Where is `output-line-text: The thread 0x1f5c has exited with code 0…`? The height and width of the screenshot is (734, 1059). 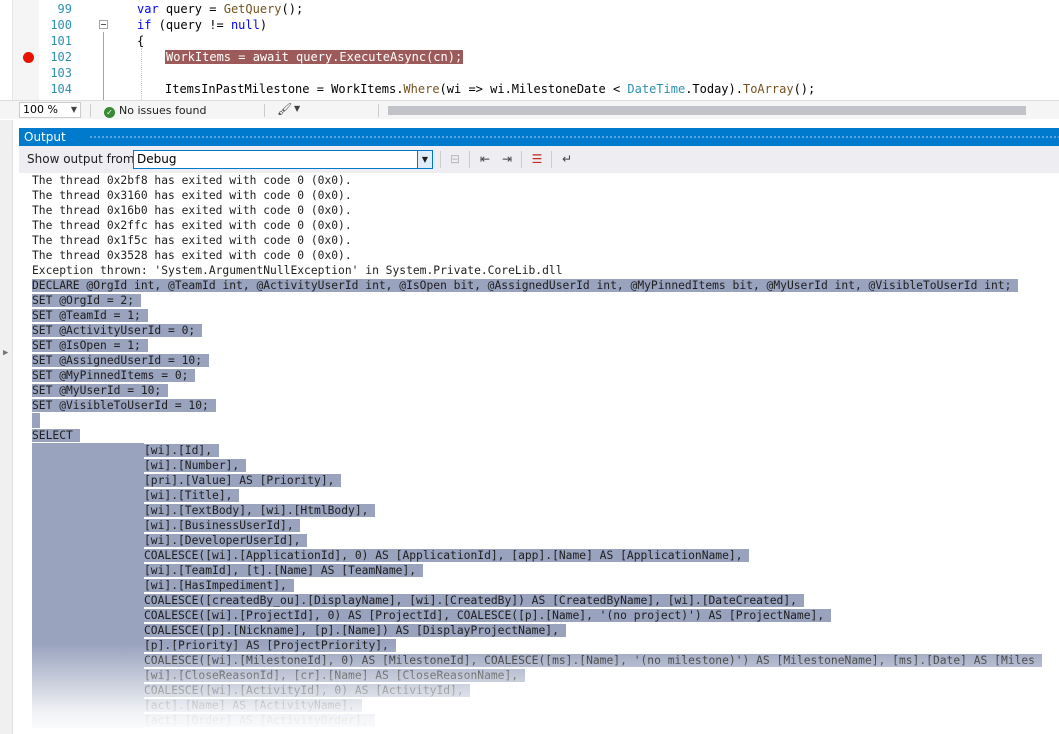
output-line-text: The thread 0x1f5c has exited with code 0… is located at coordinates (192, 240).